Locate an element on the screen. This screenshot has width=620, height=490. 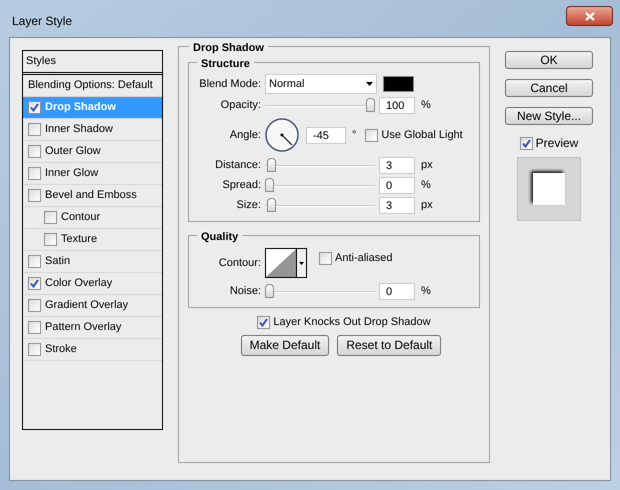
value-field: 100 is located at coordinates (397, 105).